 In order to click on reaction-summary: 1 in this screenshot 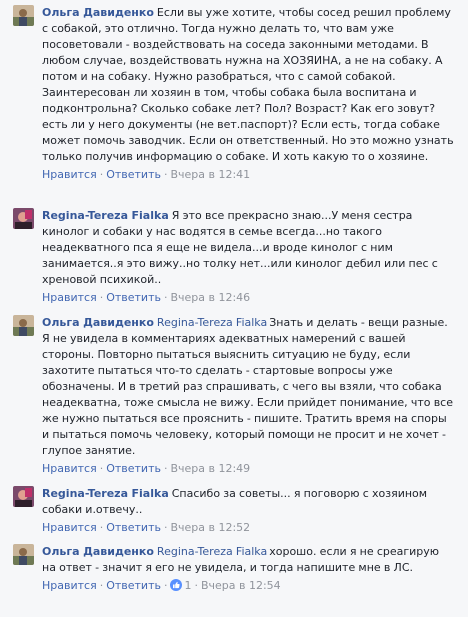, I will do `click(180, 585)`.